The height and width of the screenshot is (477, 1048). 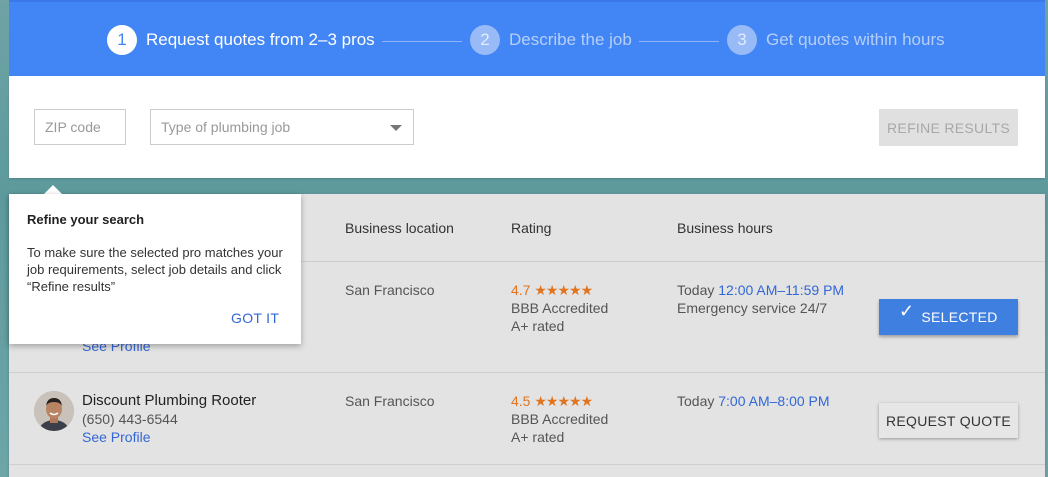 What do you see at coordinates (521, 401) in the screenshot?
I see `rating-value: 4.5` at bounding box center [521, 401].